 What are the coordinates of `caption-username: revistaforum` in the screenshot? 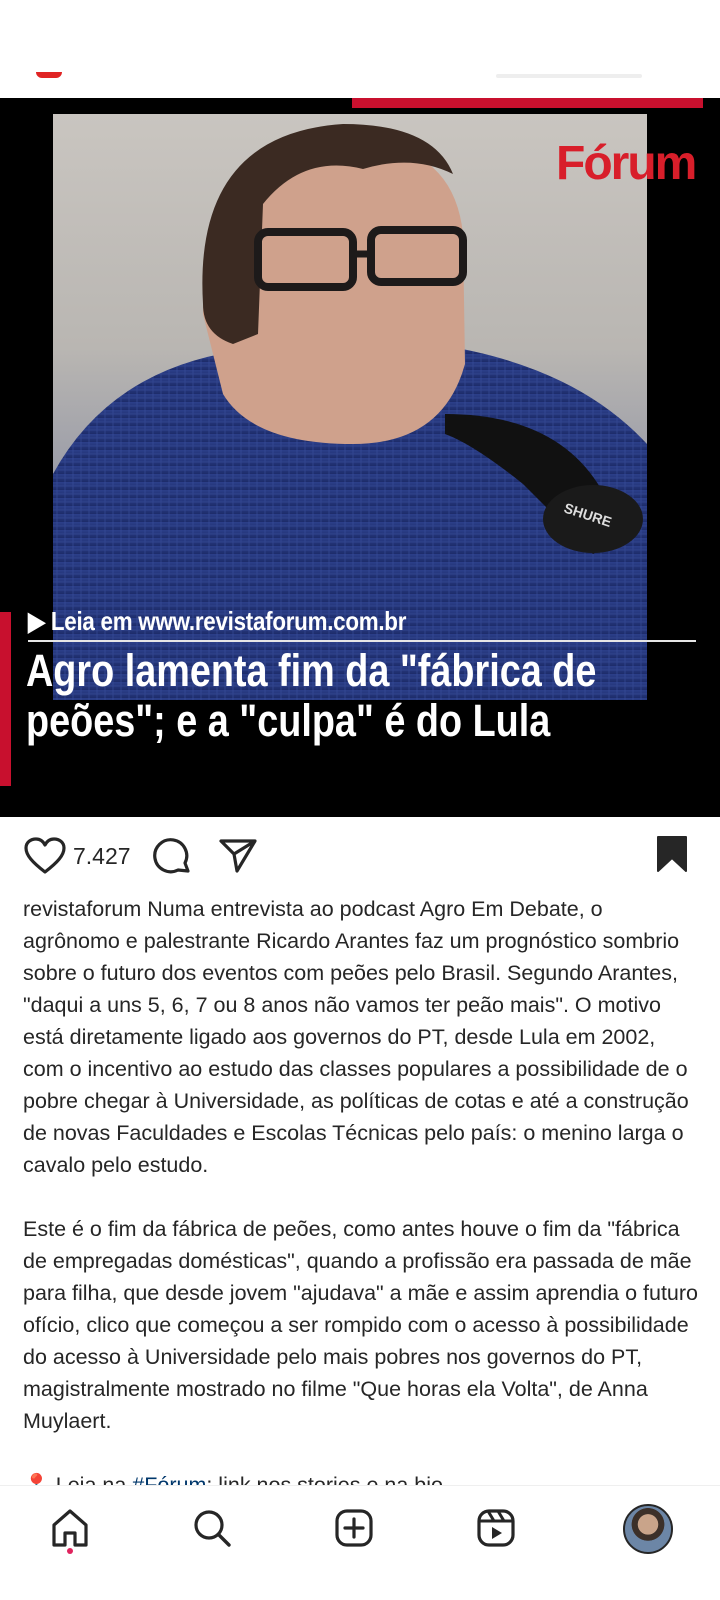 It's located at (82, 909).